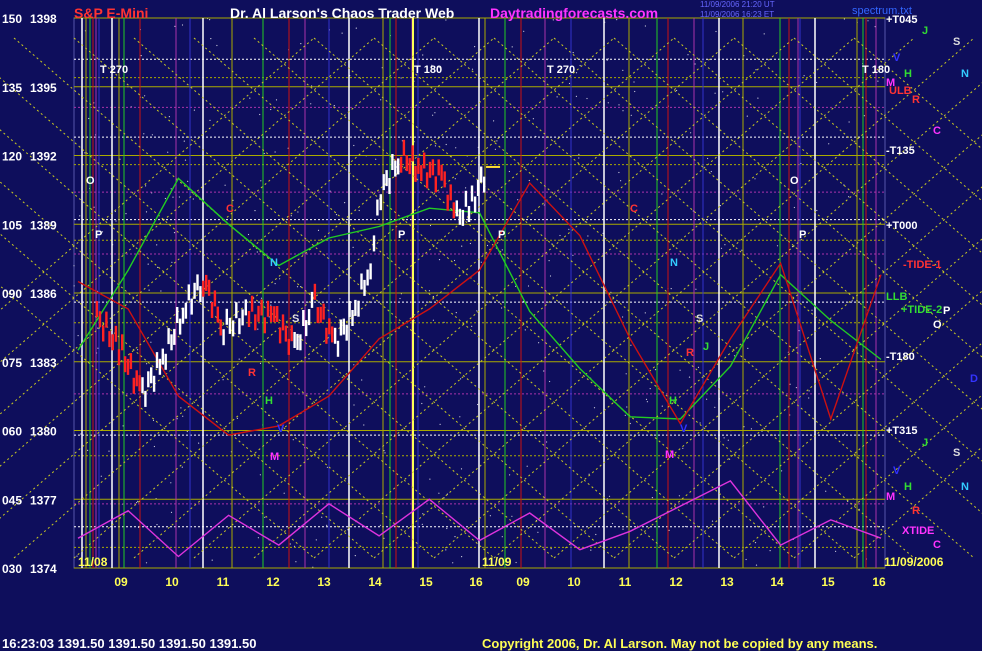 This screenshot has height=651, width=982. What do you see at coordinates (12, 363) in the screenshot?
I see `y-tick-osc: 075` at bounding box center [12, 363].